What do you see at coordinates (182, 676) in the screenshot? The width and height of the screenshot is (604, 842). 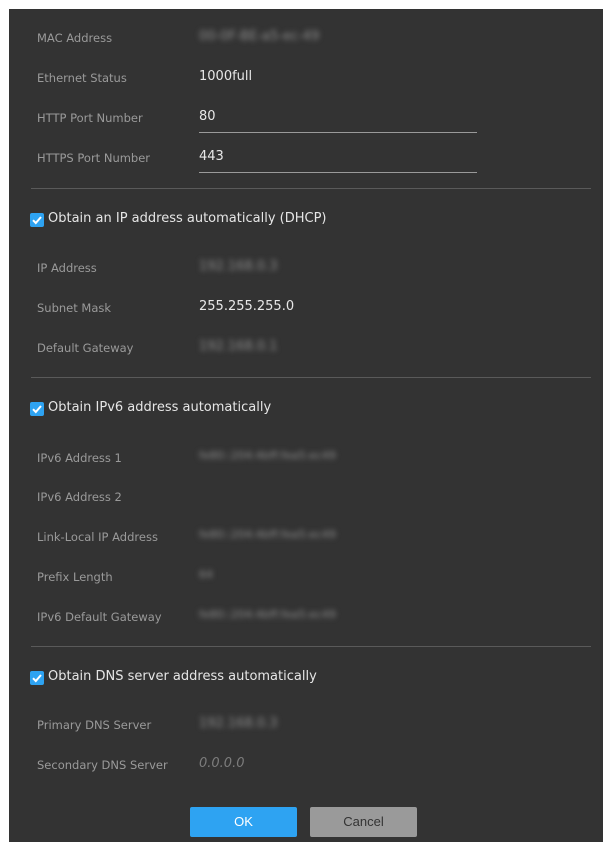 I see `dns-checkbox-label: Obtain DNS server address automatically` at bounding box center [182, 676].